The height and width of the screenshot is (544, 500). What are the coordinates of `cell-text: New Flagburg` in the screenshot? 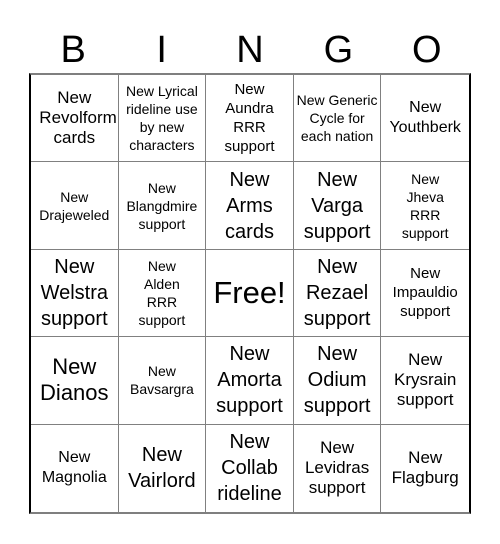 It's located at (425, 468).